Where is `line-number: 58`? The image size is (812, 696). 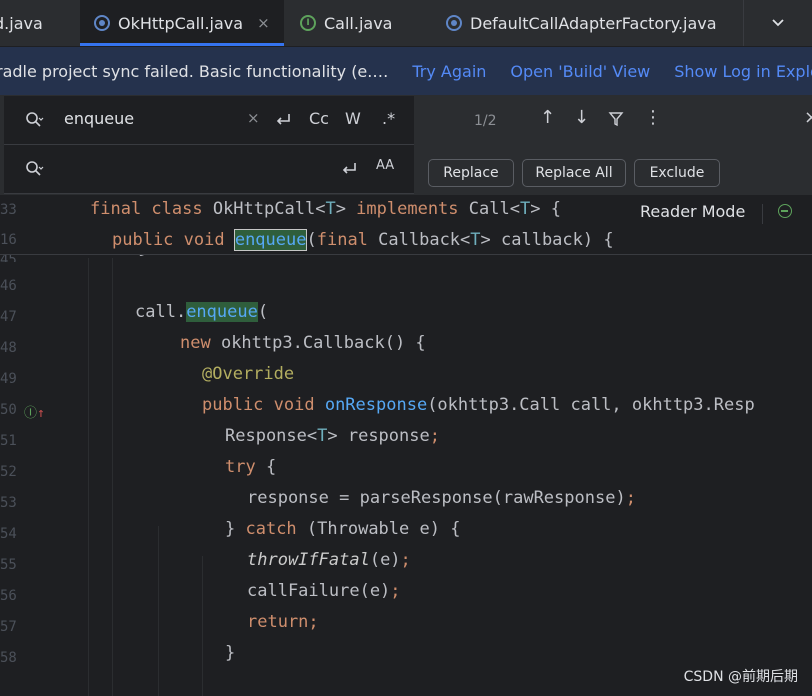 line-number: 58 is located at coordinates (8, 658).